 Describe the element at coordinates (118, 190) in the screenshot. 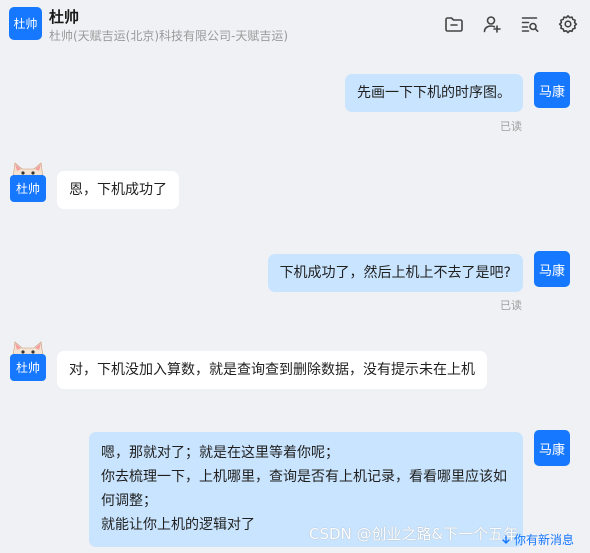

I see `message-bubble-incoming: 恩，下机成功了` at that location.